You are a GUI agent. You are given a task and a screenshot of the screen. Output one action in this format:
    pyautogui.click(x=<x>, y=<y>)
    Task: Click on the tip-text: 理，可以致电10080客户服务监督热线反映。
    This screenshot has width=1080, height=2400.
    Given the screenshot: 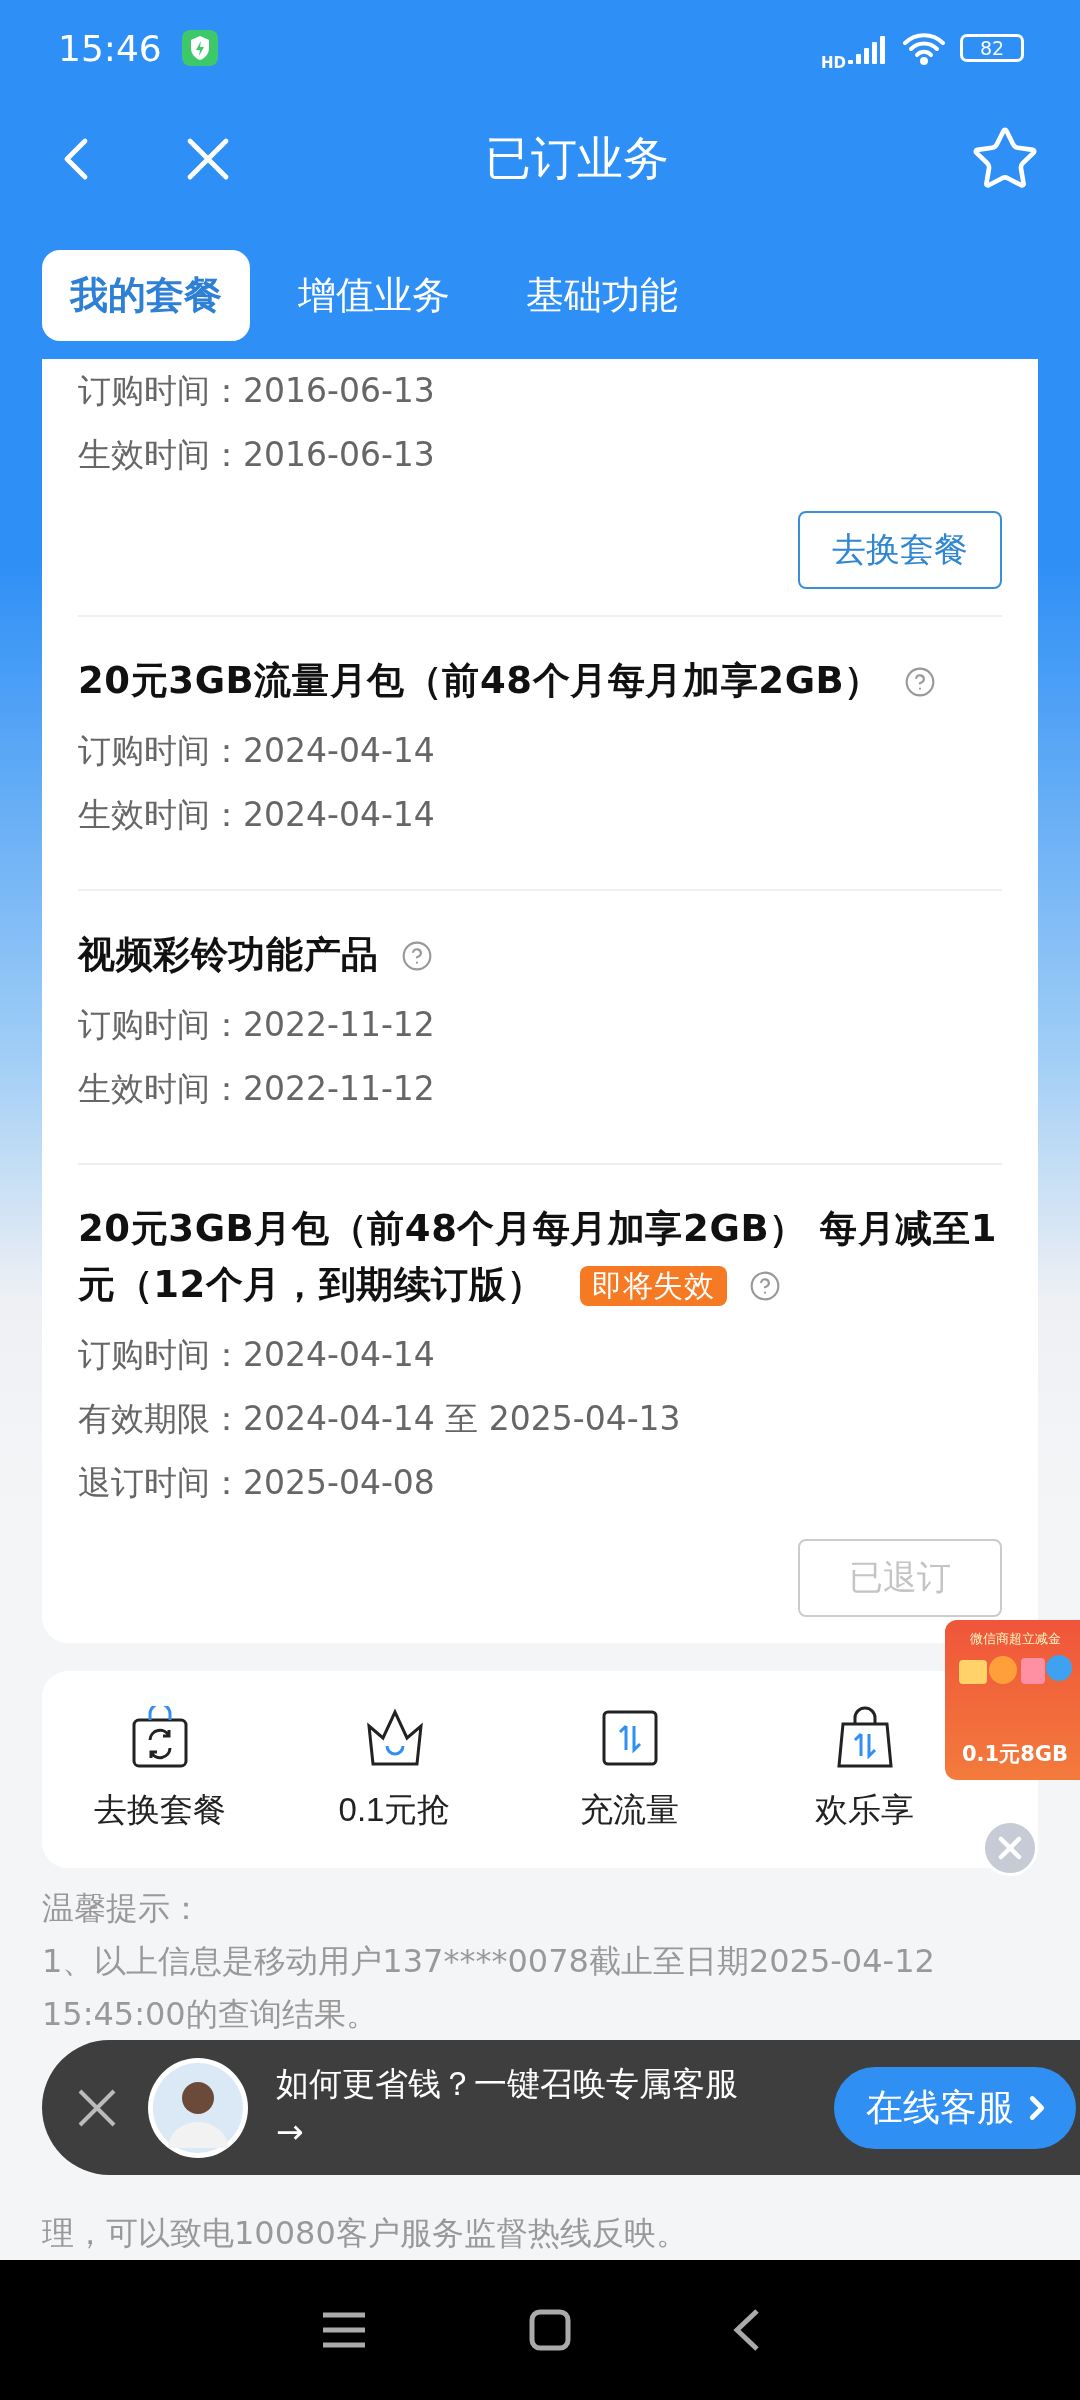 What is the action you would take?
    pyautogui.click(x=365, y=2234)
    